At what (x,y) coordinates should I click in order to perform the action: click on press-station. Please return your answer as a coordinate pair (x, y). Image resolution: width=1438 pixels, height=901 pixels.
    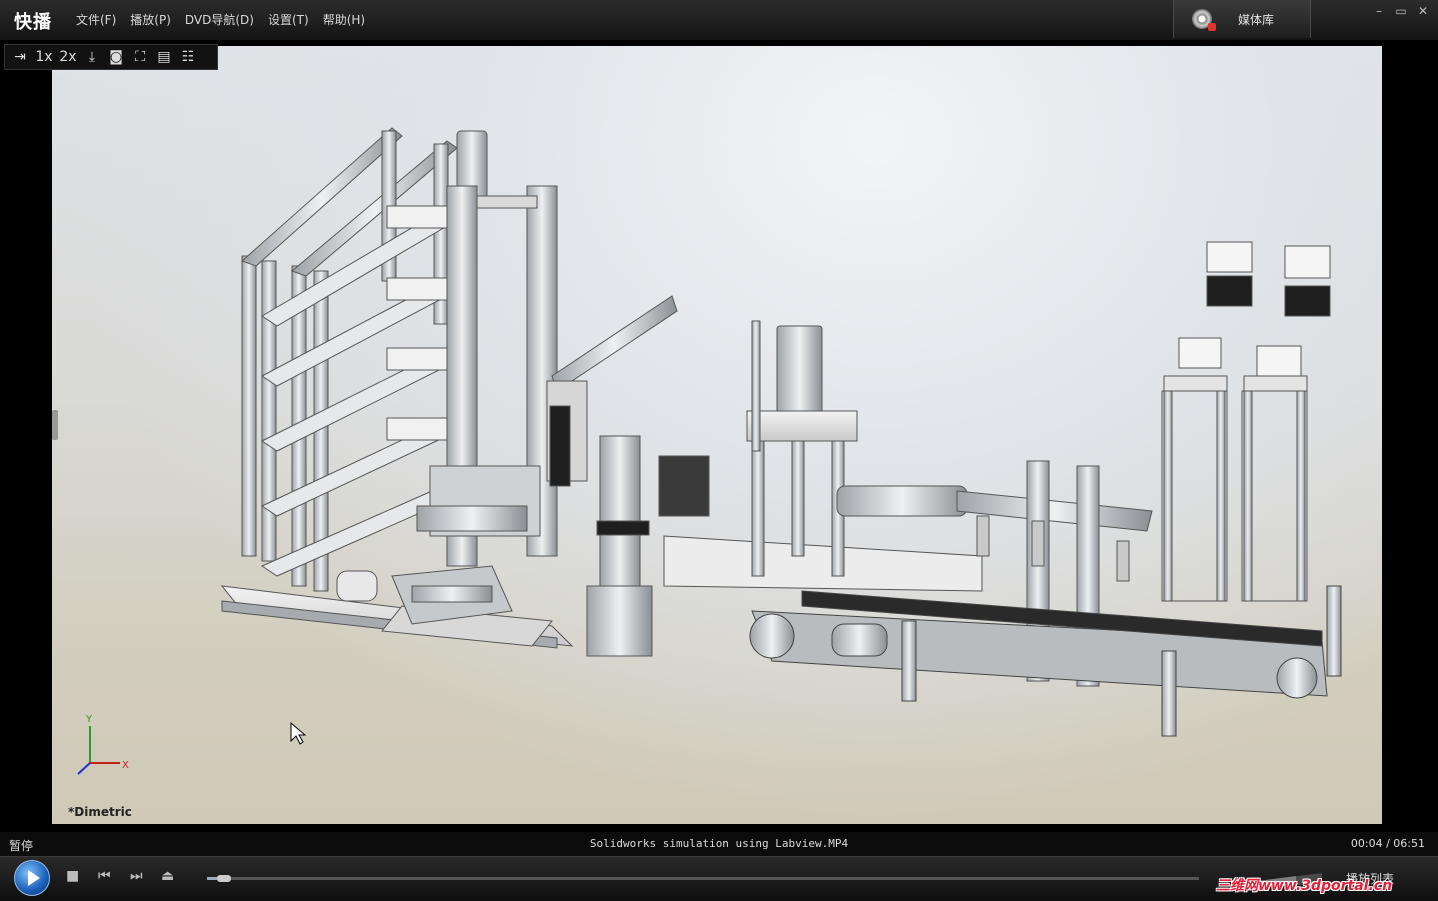
    Looking at the image, I should click on (820, 456).